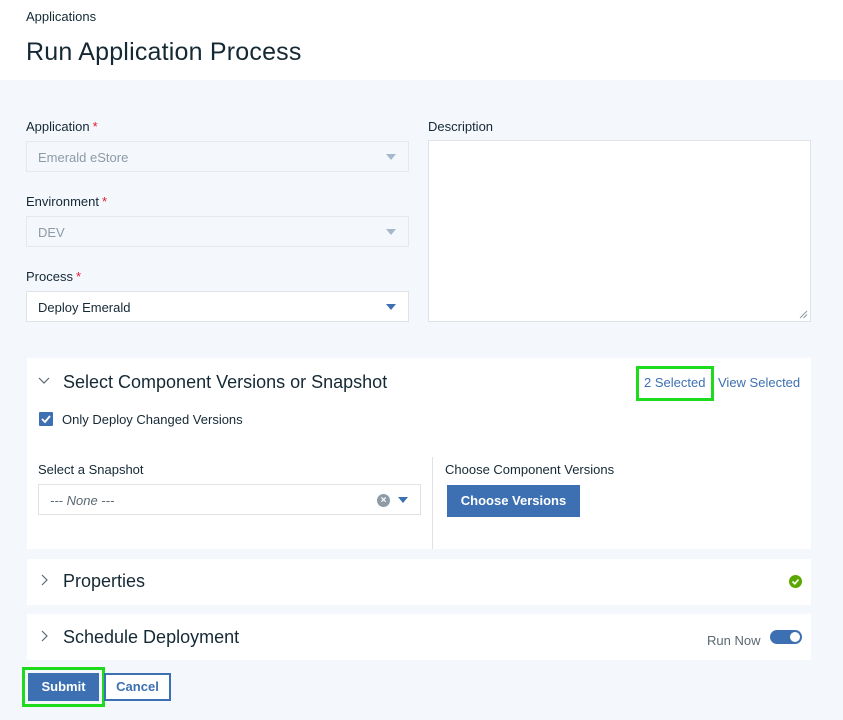  Describe the element at coordinates (229, 499) in the screenshot. I see `snapshot-select: --- None --- ×` at that location.